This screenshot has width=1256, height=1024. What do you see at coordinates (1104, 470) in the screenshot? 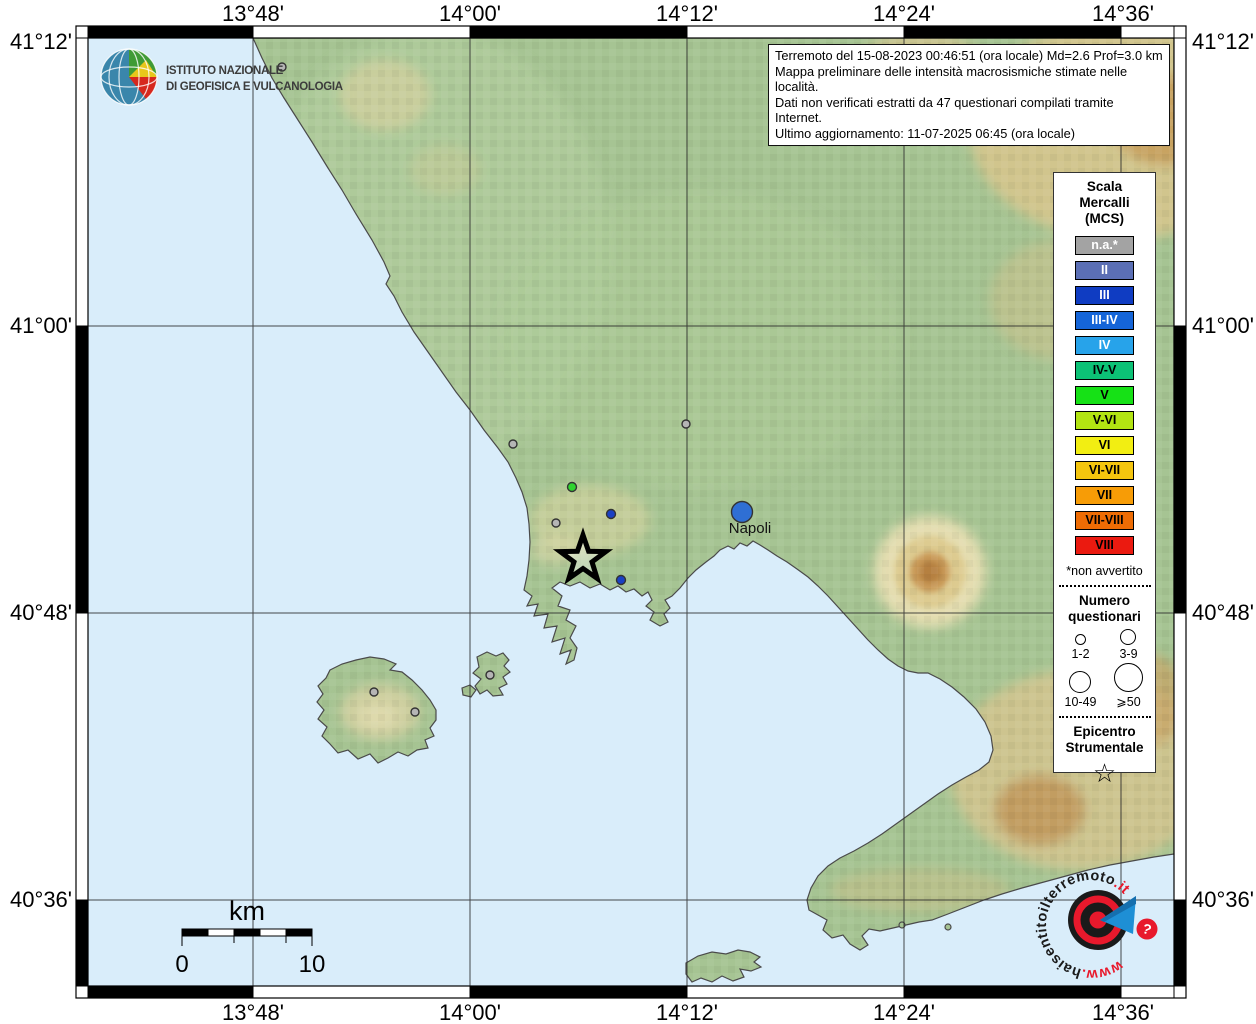
I see `mcs-item-vivii: VI-VII` at bounding box center [1104, 470].